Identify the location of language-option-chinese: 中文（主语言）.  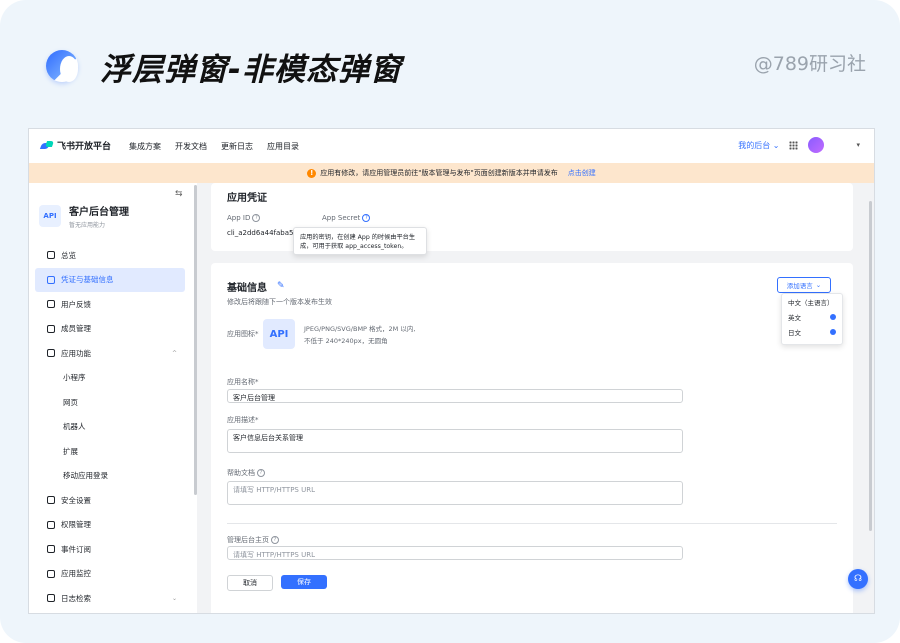
(812, 301).